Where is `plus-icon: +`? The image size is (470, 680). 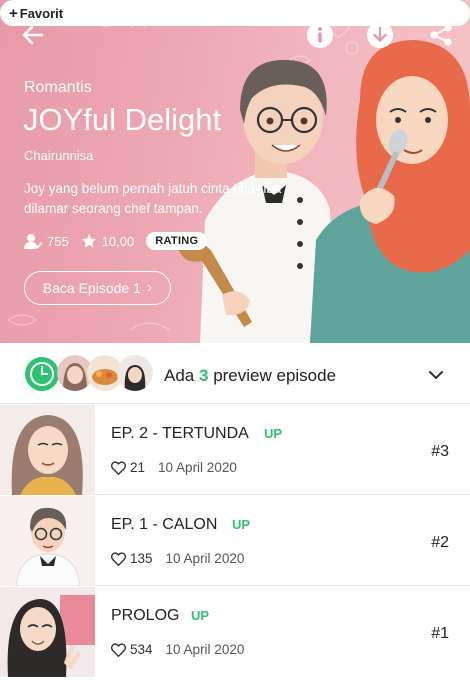 plus-icon: + is located at coordinates (13, 13).